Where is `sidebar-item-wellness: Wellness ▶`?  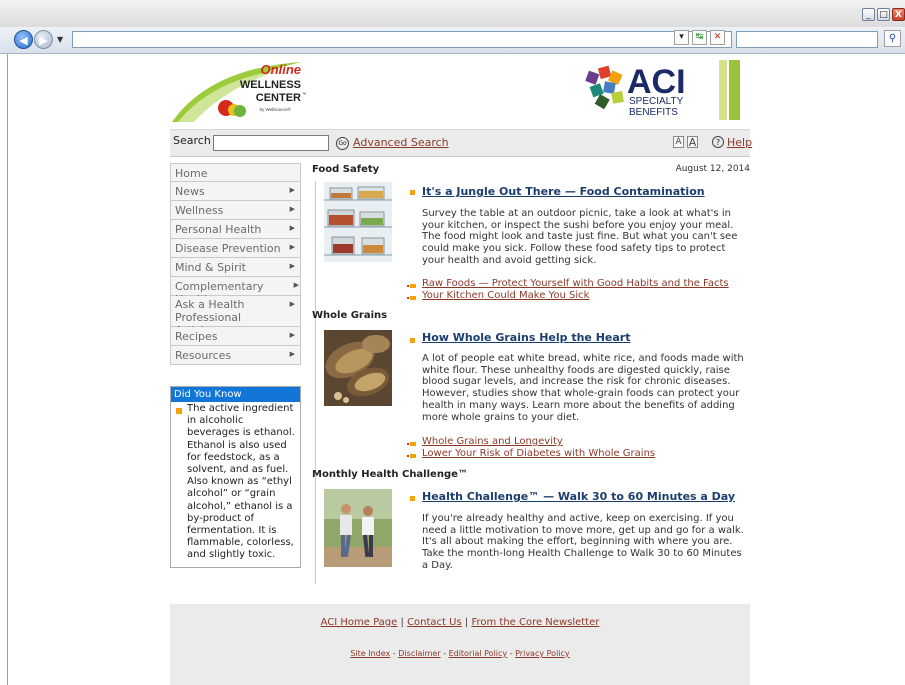 sidebar-item-wellness: Wellness ▶ is located at coordinates (235, 210).